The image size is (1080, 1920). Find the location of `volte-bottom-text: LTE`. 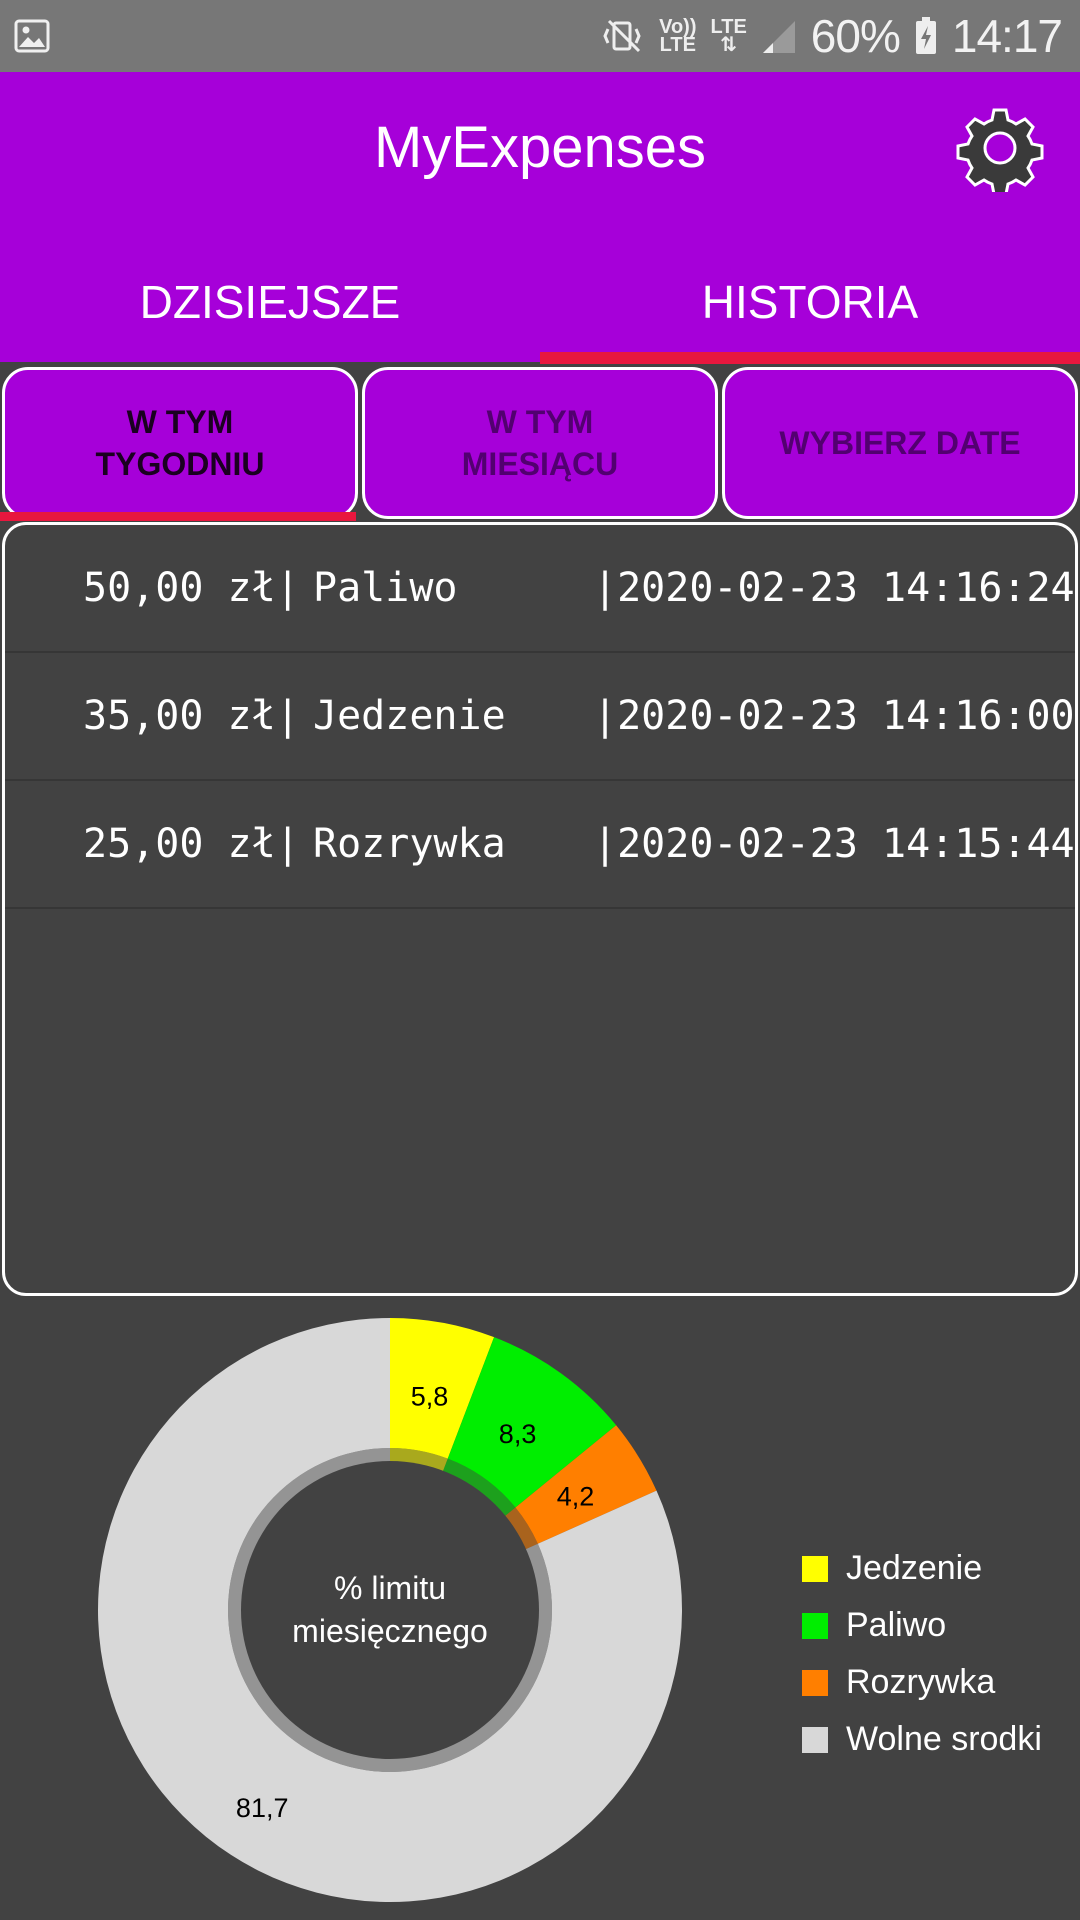

volte-bottom-text: LTE is located at coordinates (677, 45).